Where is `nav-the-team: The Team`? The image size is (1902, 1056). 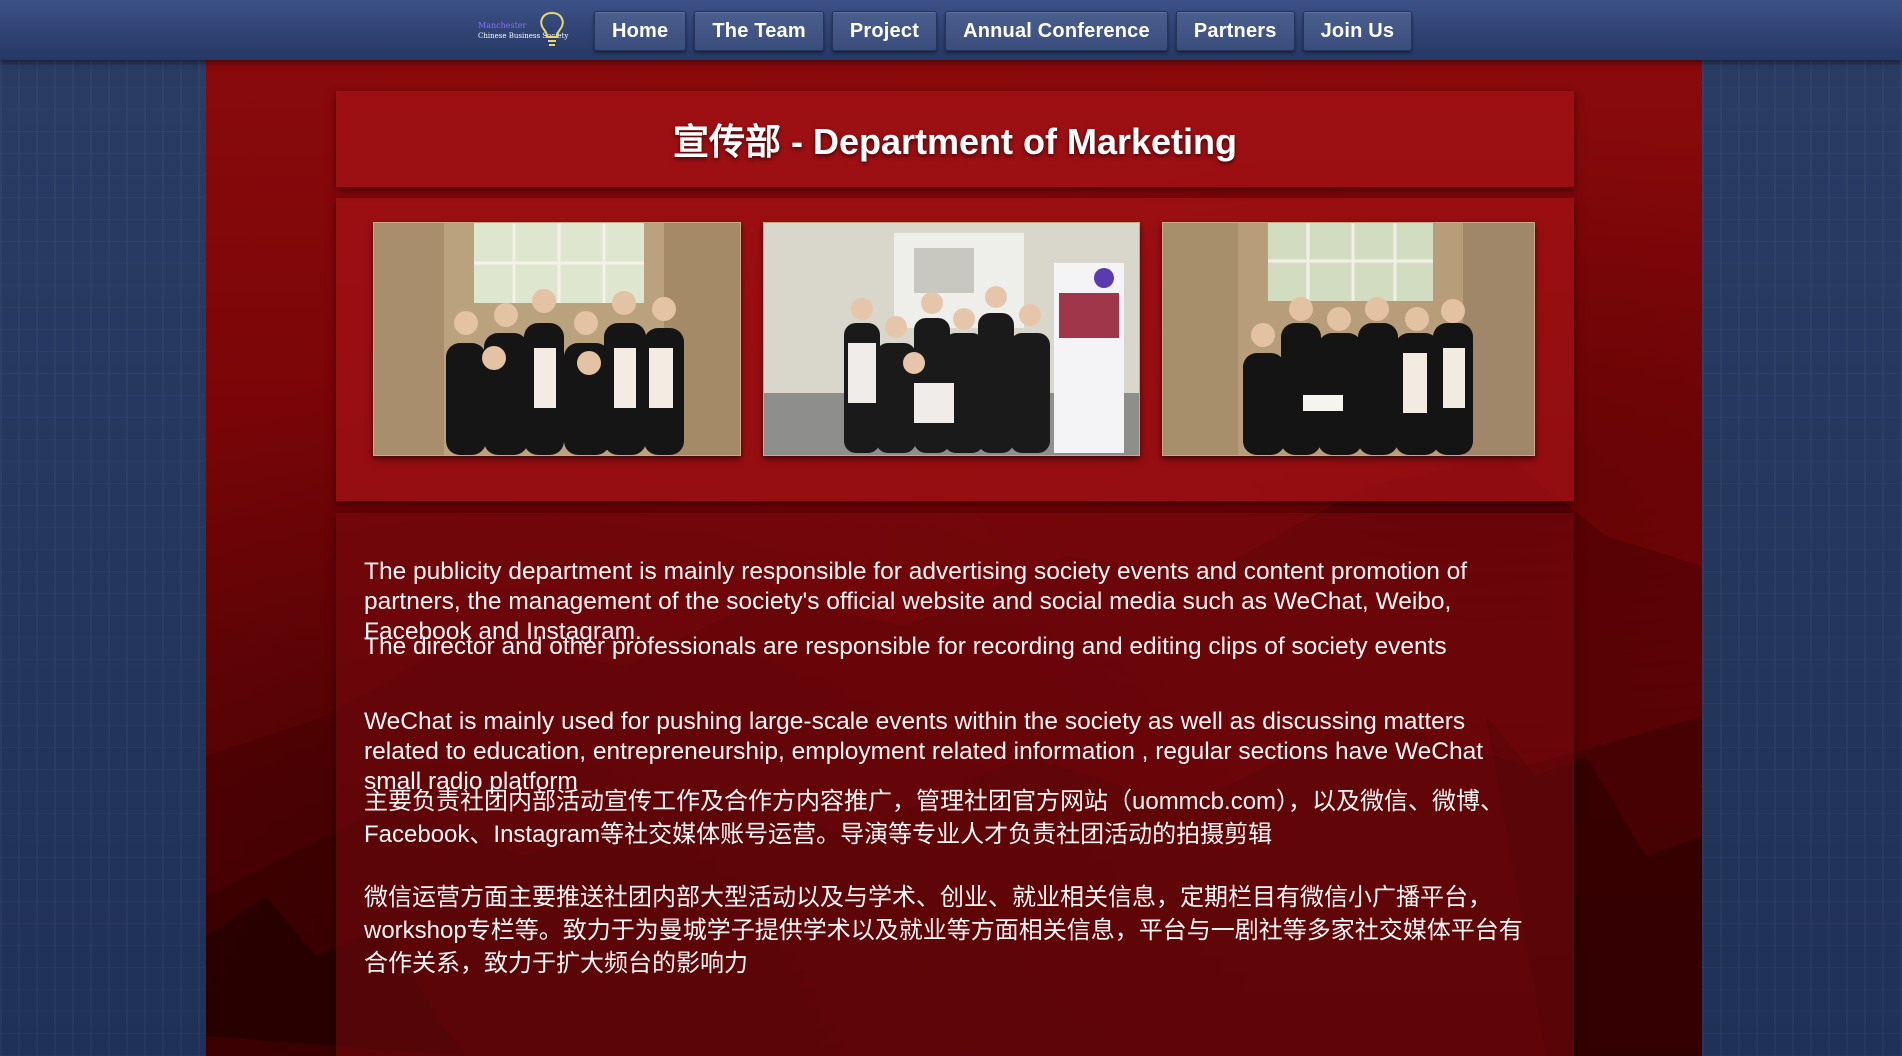
nav-the-team: The Team is located at coordinates (759, 31).